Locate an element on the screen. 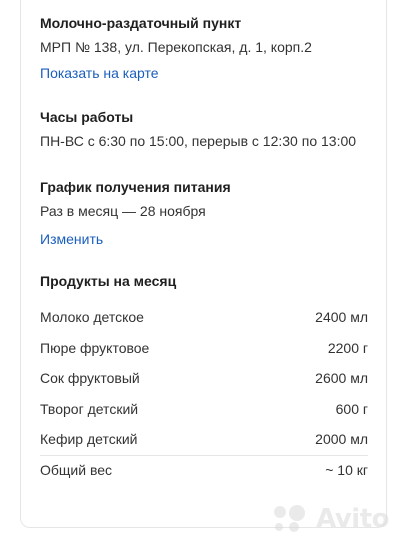 This screenshot has height=540, width=405. table-row: Кефир детский 2000 мл is located at coordinates (204, 439).